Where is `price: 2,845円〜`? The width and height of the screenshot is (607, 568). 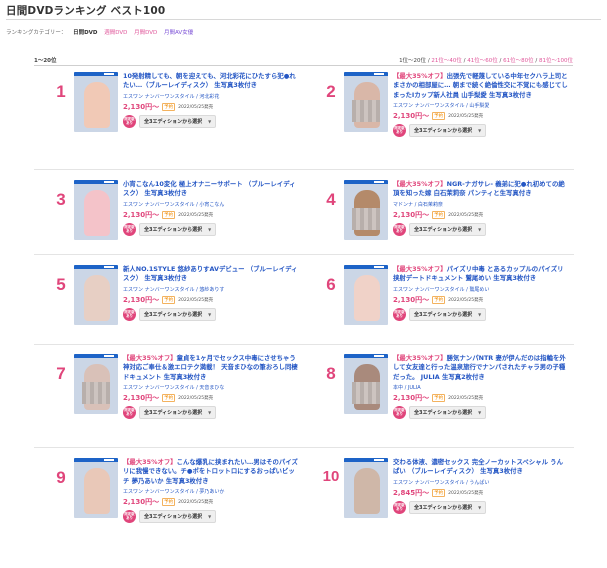 price: 2,845円〜 is located at coordinates (411, 492).